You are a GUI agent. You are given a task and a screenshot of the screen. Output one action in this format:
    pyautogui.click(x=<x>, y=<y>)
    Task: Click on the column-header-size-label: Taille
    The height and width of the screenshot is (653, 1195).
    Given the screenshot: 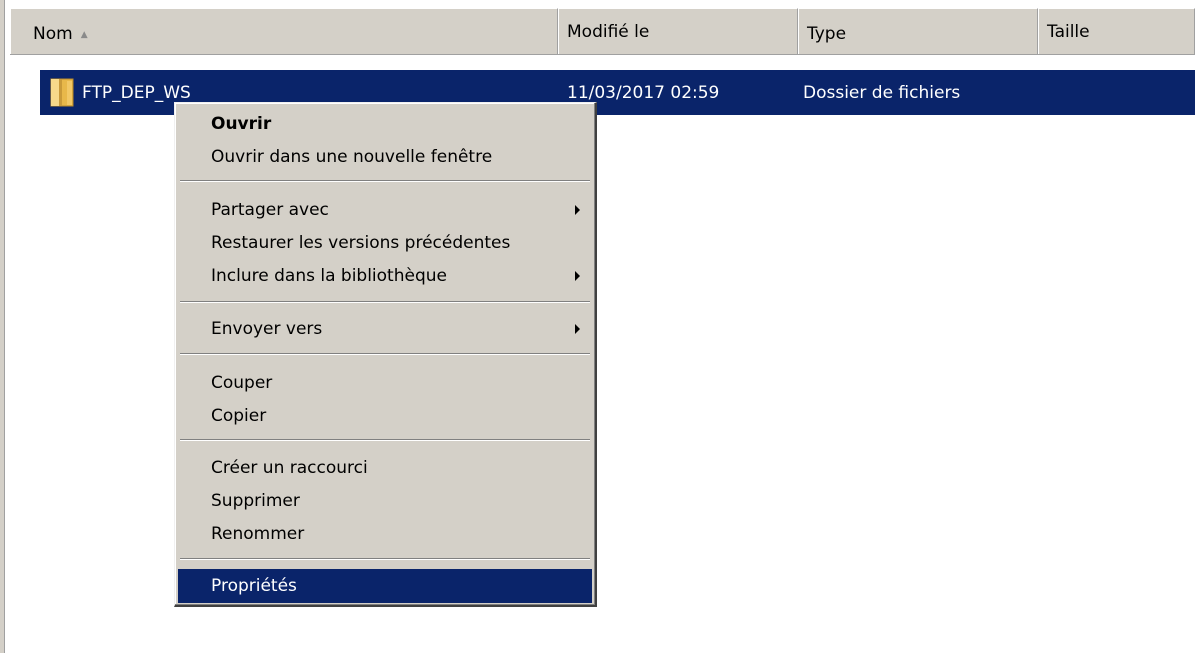 What is the action you would take?
    pyautogui.click(x=1068, y=32)
    